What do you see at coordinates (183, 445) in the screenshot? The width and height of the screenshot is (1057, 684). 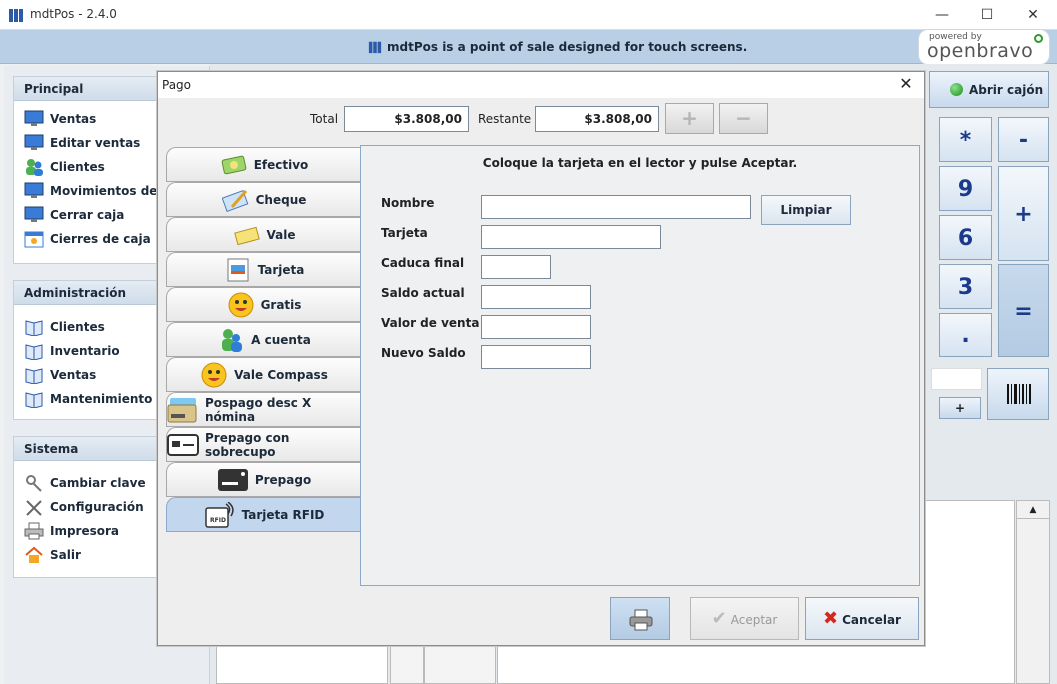 I see `prepaid-card-icon` at bounding box center [183, 445].